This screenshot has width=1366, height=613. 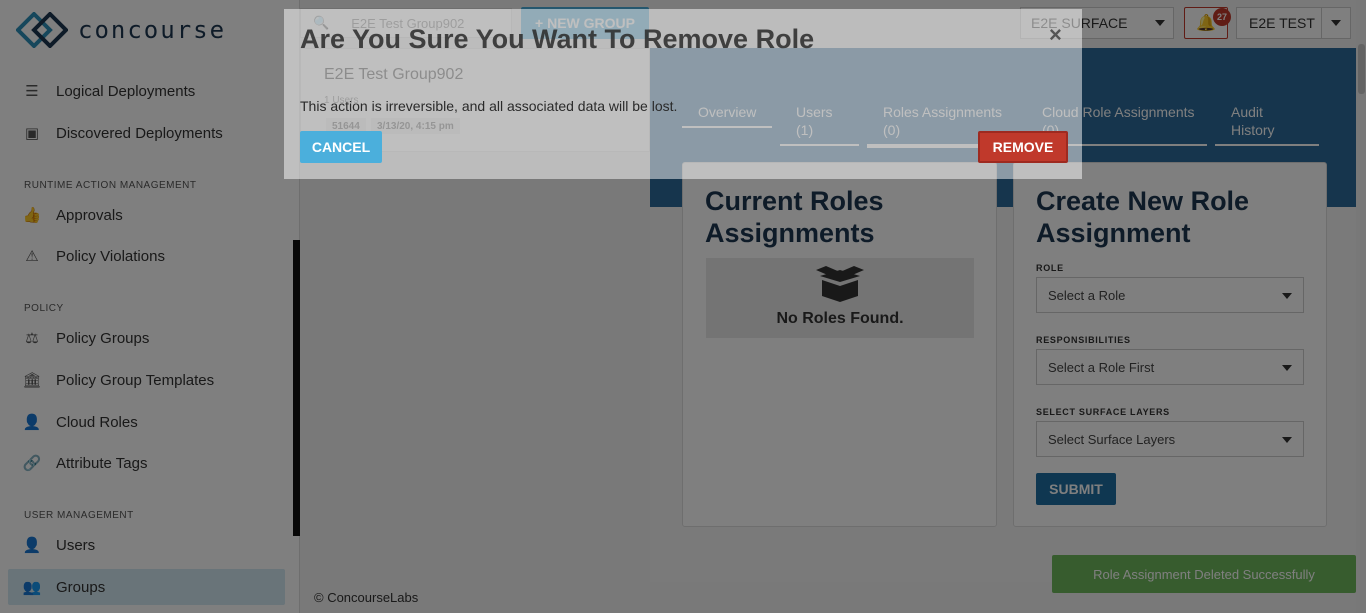 I want to click on close-icon: ×, so click(x=1055, y=35).